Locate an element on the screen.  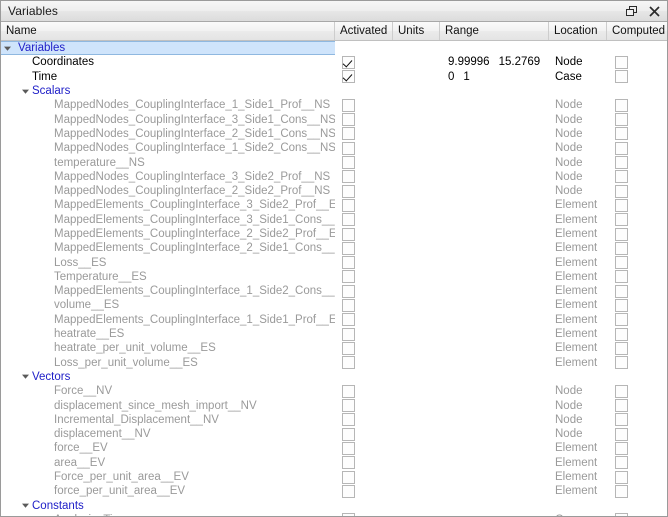
tree-row-name-cell: Coordinates is located at coordinates (168, 62).